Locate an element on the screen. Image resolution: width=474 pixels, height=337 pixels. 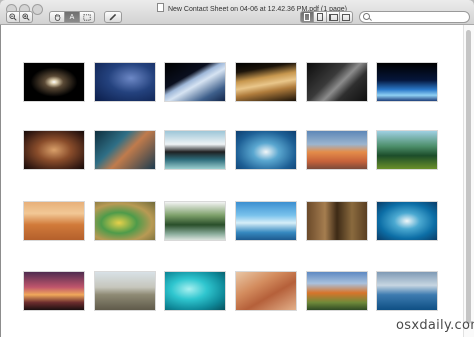
zoom-in-icon is located at coordinates (26, 17).